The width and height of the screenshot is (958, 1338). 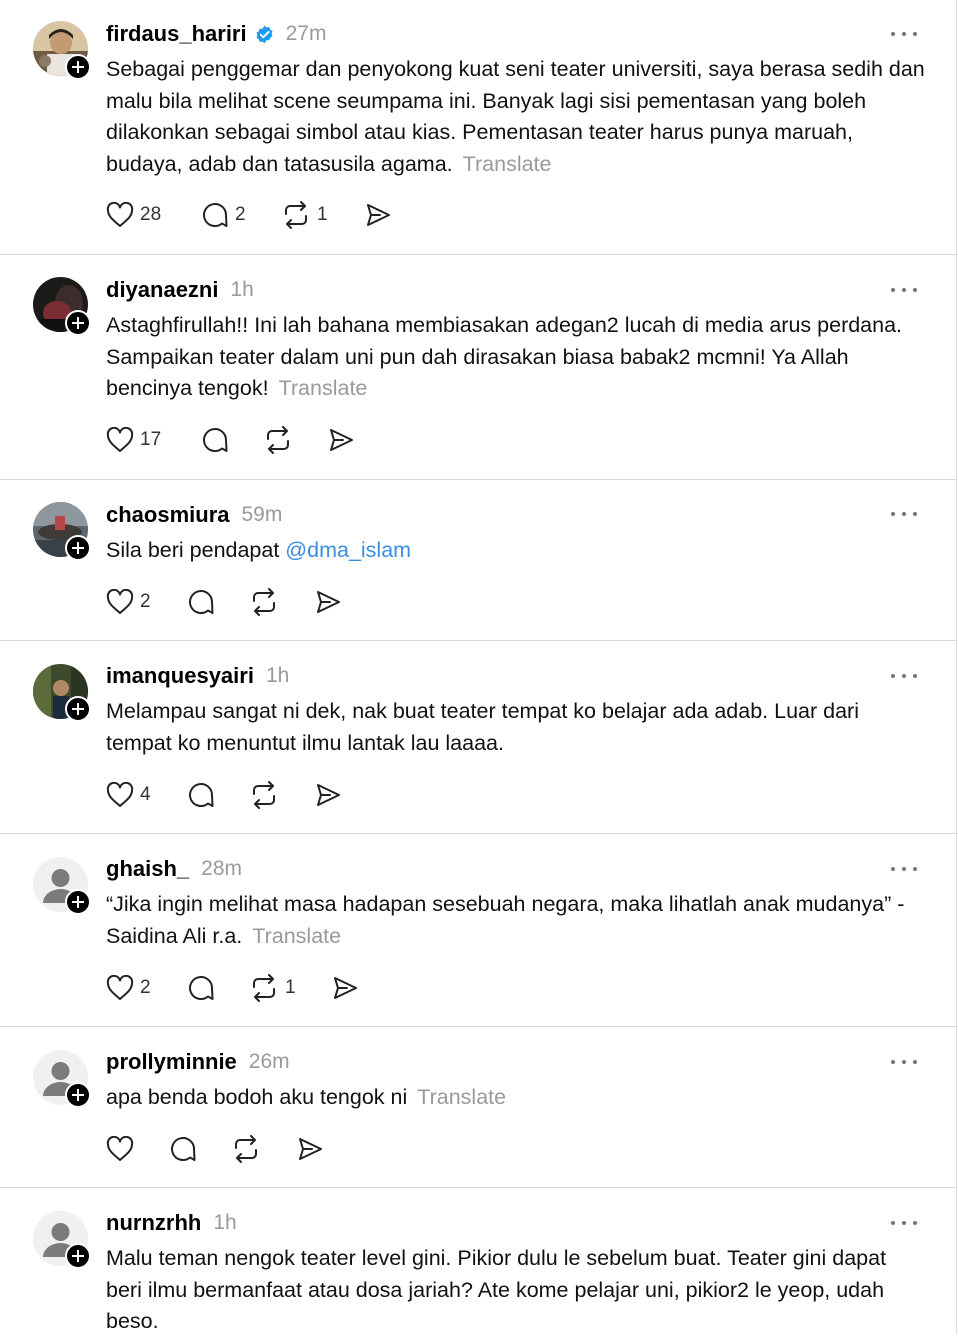 What do you see at coordinates (269, 1061) in the screenshot?
I see `post-time: 26m` at bounding box center [269, 1061].